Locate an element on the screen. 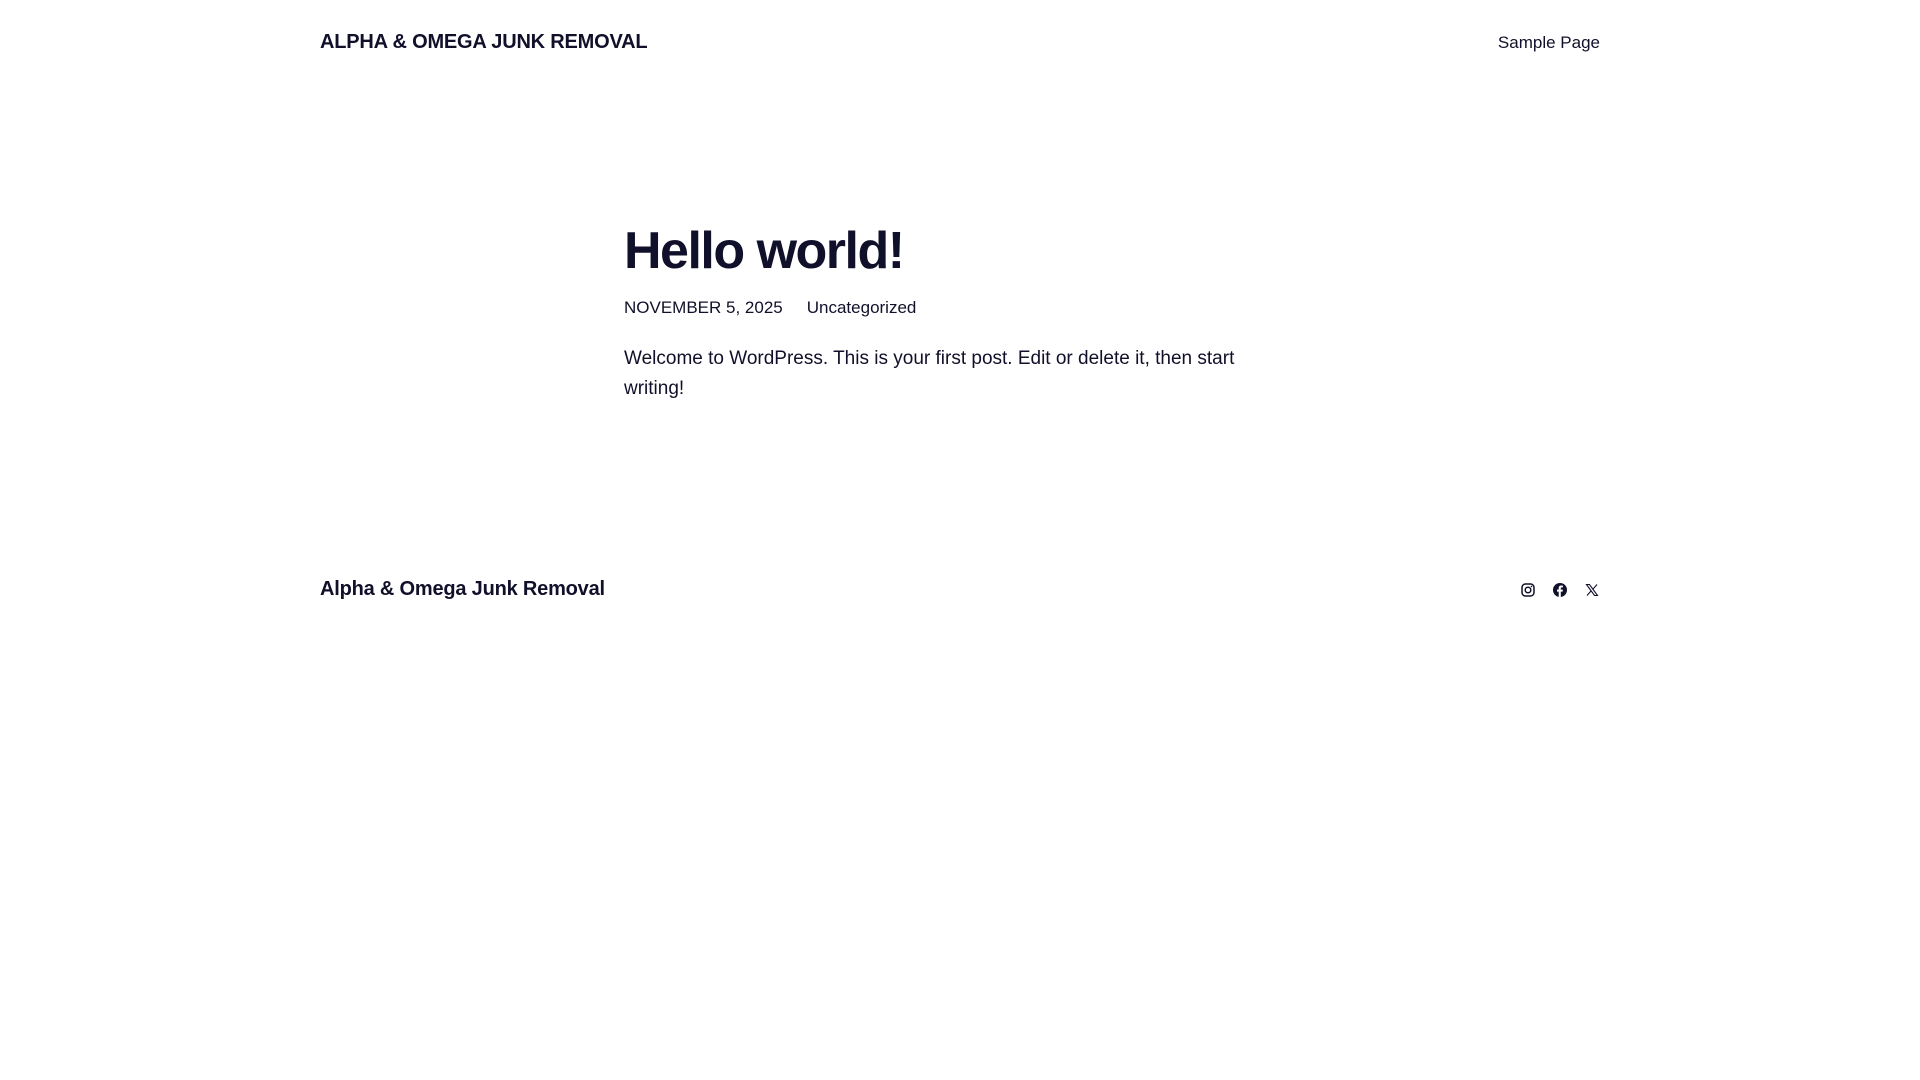  nav-item-sample-page: Sample Page is located at coordinates (1549, 42).